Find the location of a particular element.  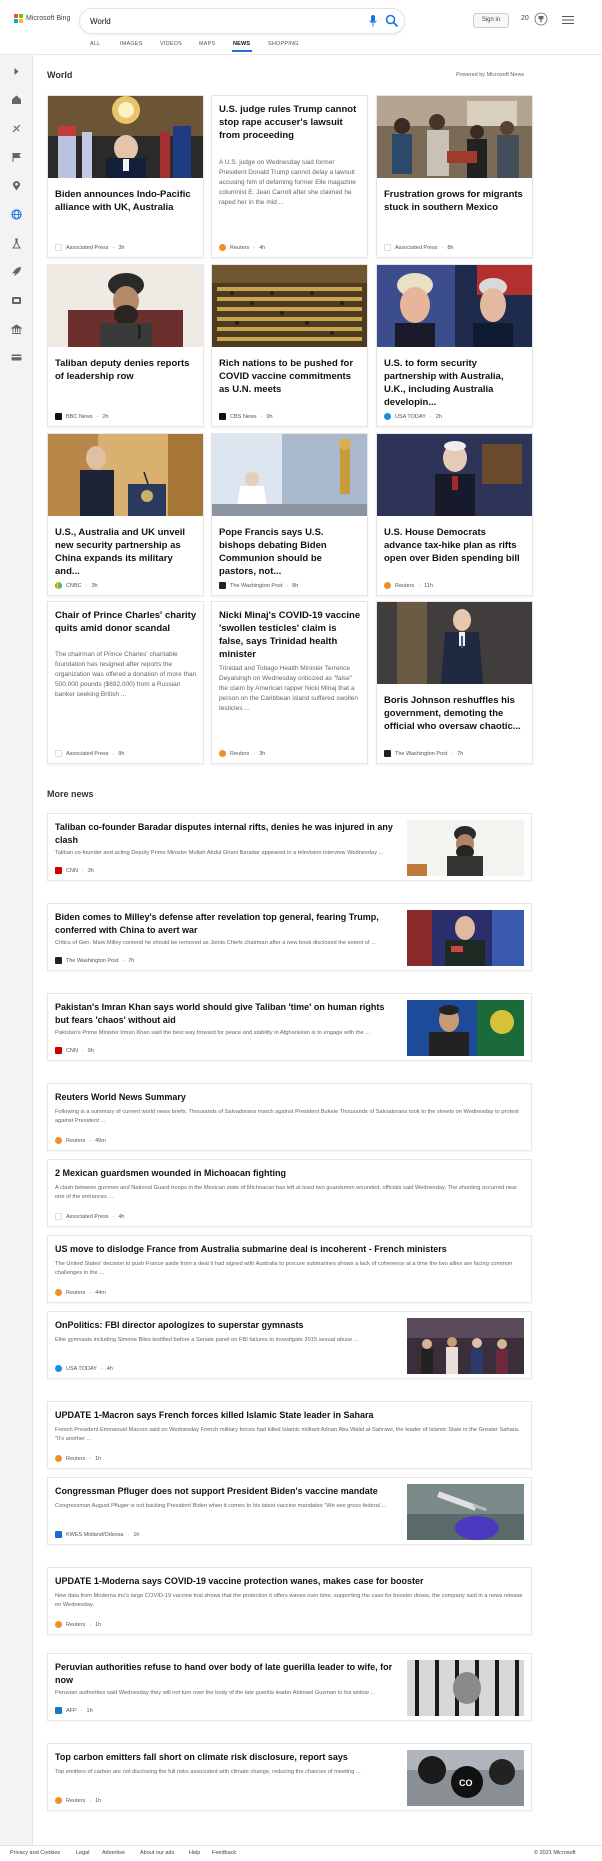

tab-shopping: SHOPPING is located at coordinates (283, 44).